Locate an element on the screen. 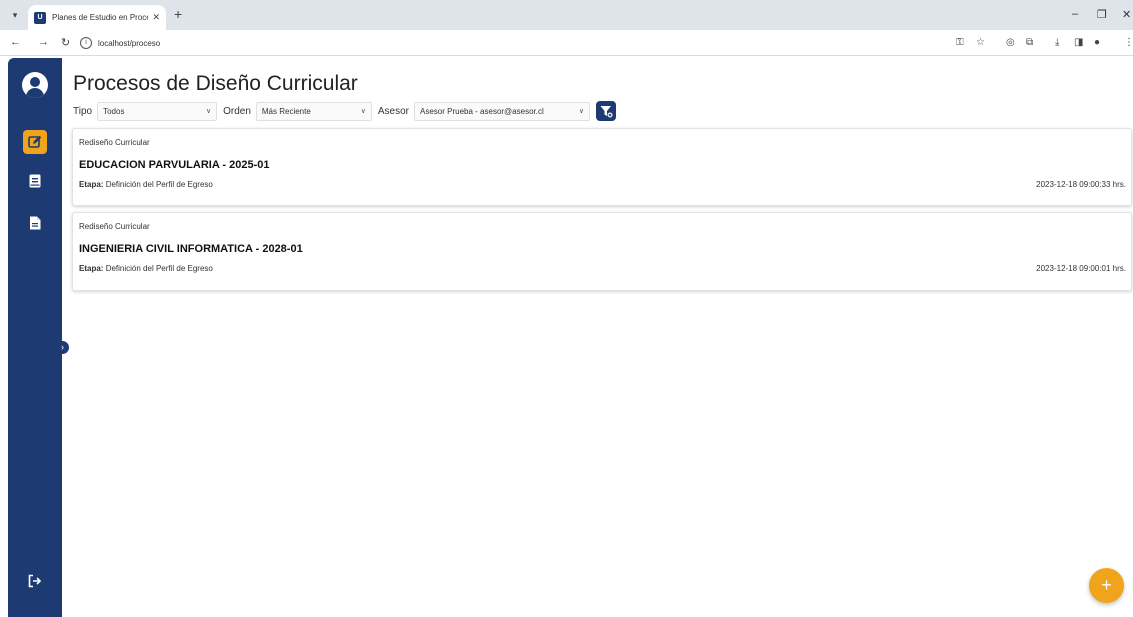 The height and width of the screenshot is (617, 1133). tab-close-icon: ✕ is located at coordinates (156, 17).